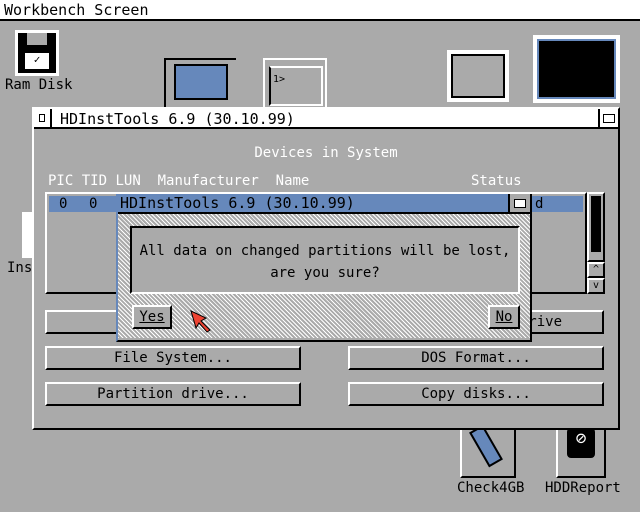  What do you see at coordinates (596, 224) in the screenshot?
I see `scroll-knob` at bounding box center [596, 224].